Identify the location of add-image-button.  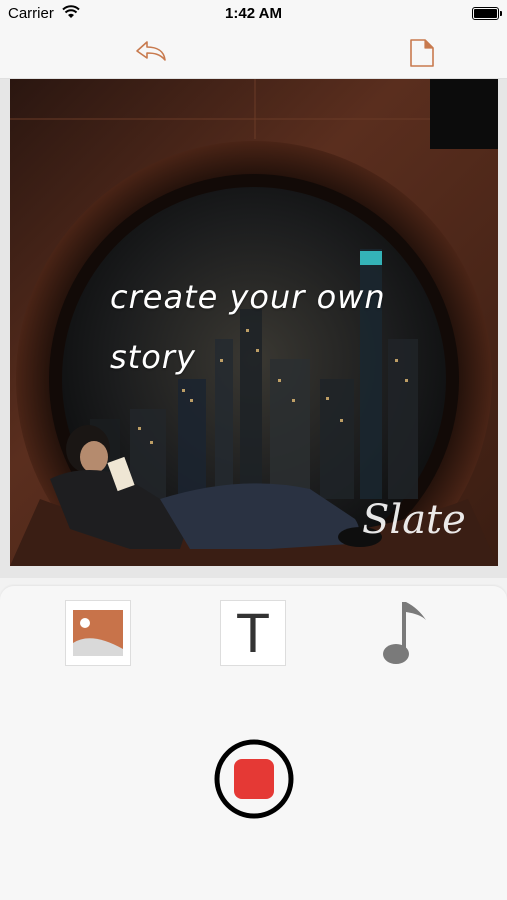
(98, 633).